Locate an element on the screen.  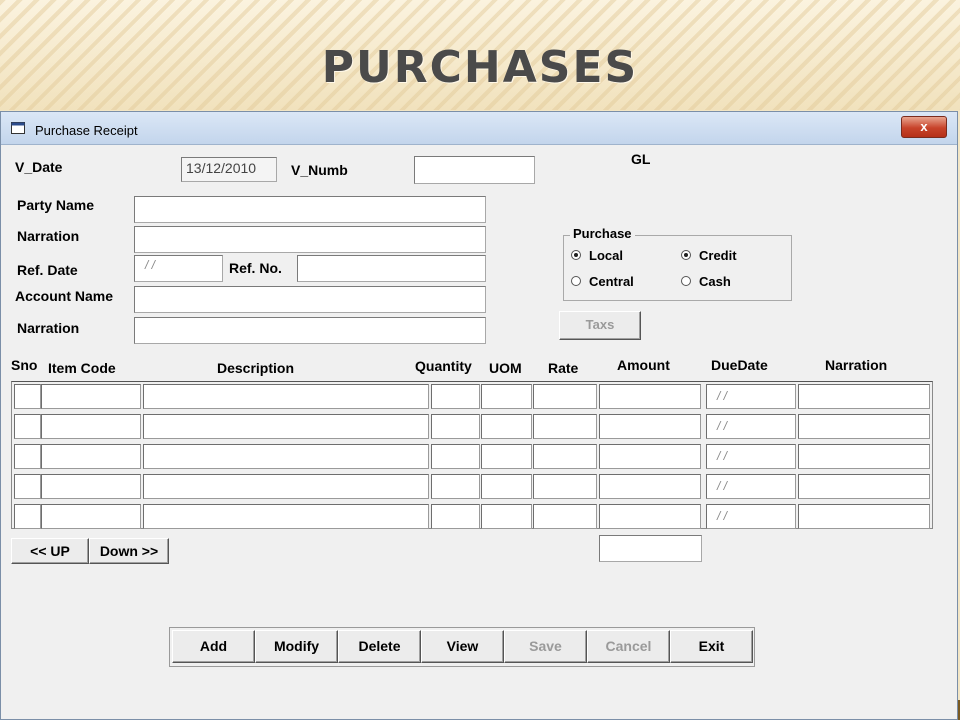
radio-local-label: Local is located at coordinates (606, 255).